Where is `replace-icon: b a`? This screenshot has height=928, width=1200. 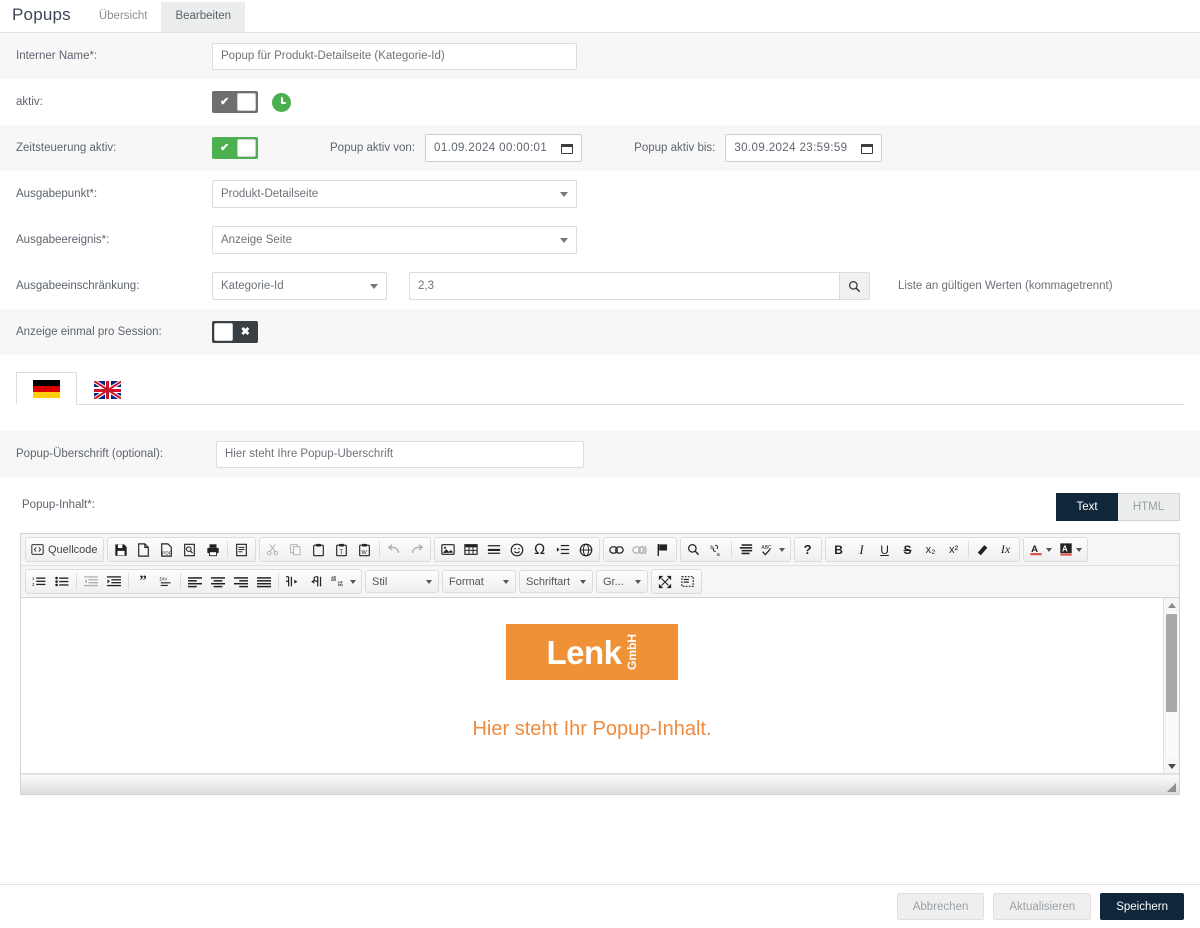
replace-icon: b a is located at coordinates (715, 550).